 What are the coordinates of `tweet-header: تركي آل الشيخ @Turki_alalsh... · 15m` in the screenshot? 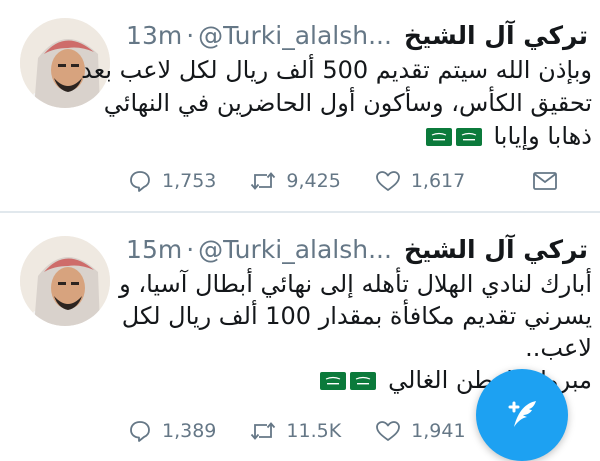 It's located at (357, 249).